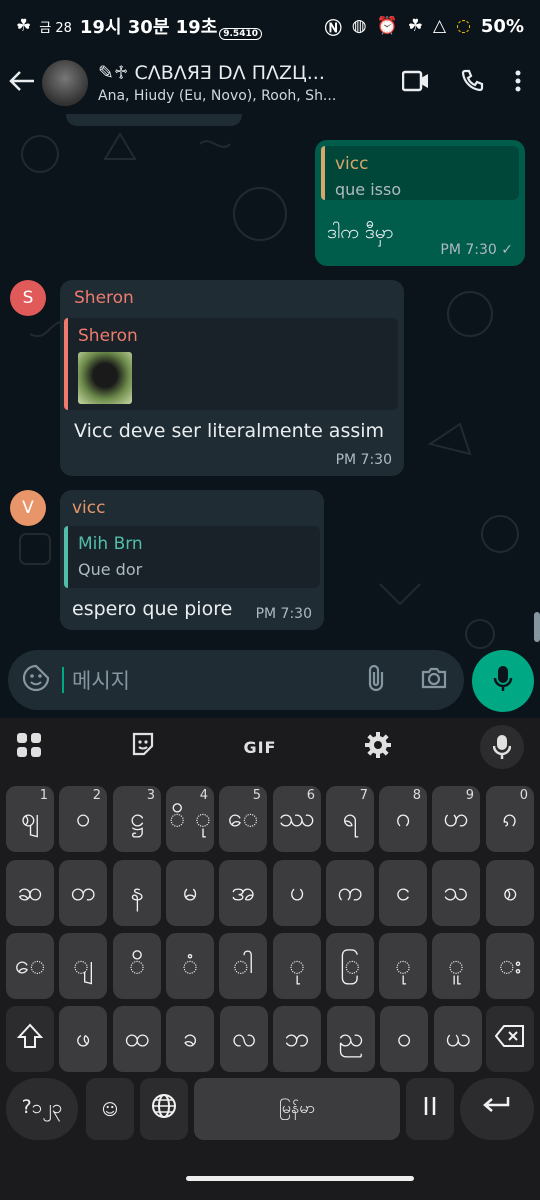  Describe the element at coordinates (88, 508) in the screenshot. I see `sender-name: vicc` at that location.